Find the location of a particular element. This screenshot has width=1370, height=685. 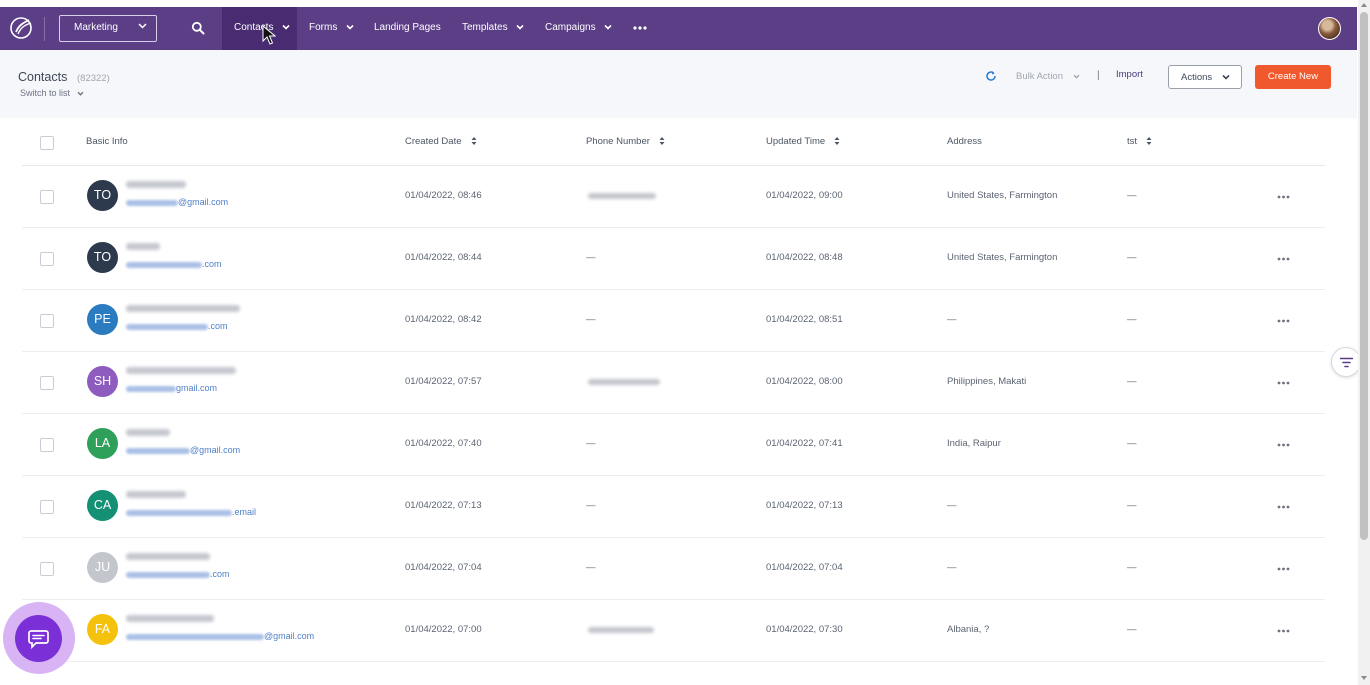

workspace-label: Marketing is located at coordinates (96, 27).